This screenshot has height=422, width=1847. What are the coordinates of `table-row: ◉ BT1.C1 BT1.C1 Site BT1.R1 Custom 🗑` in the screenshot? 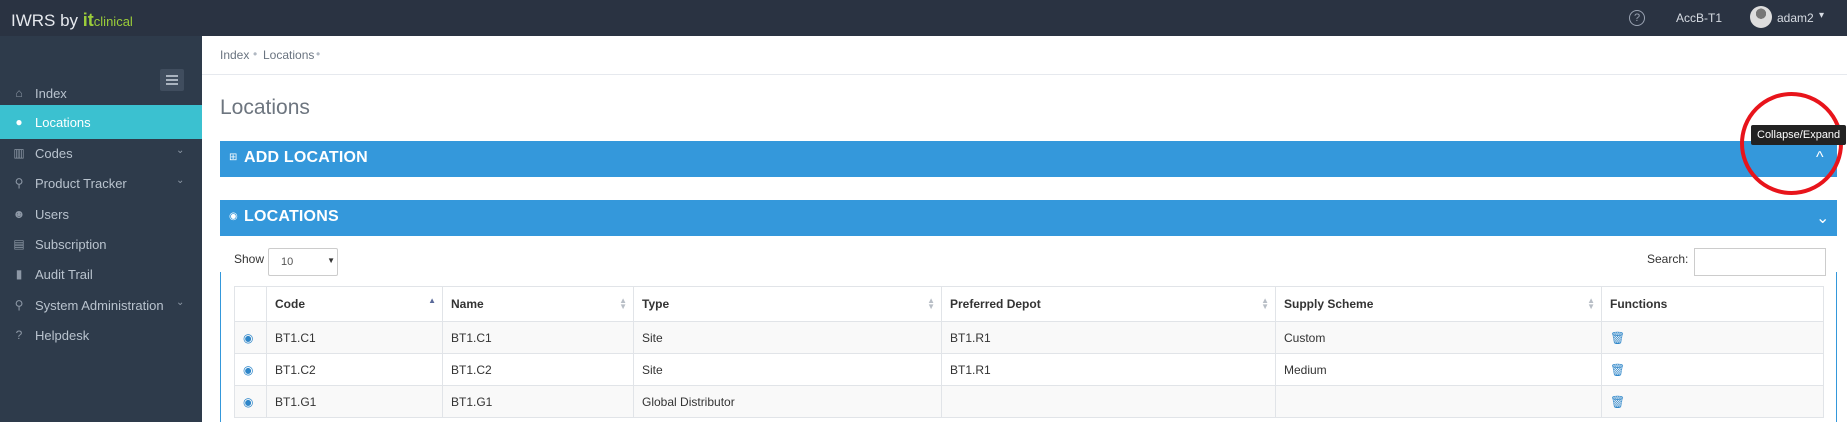 It's located at (1029, 337).